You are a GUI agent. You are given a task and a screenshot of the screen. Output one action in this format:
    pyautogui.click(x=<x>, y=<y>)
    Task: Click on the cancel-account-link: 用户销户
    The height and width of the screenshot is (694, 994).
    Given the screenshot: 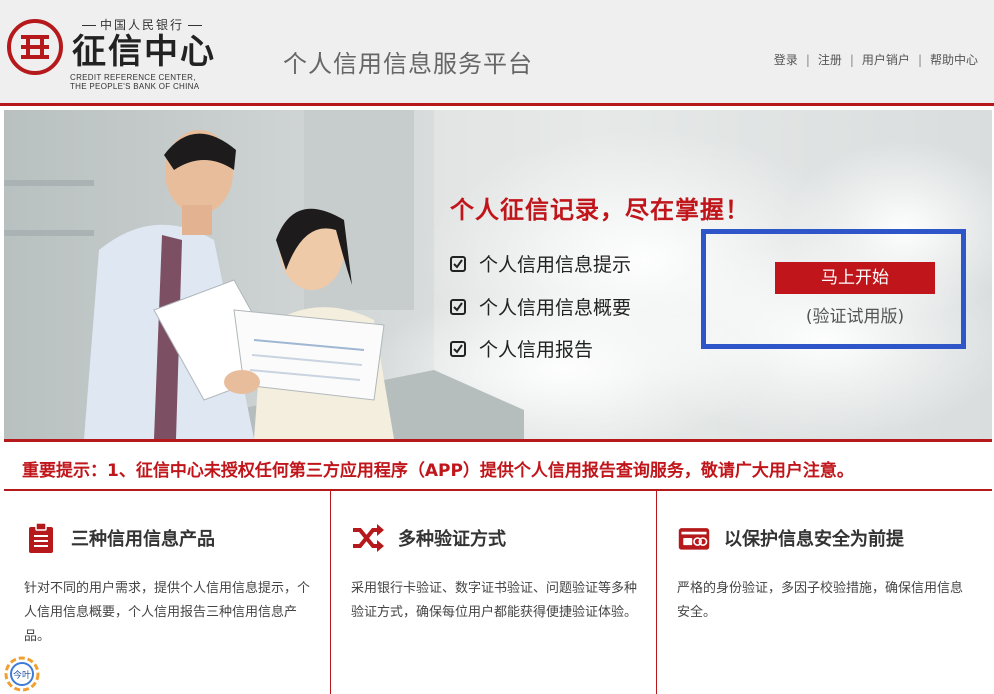 What is the action you would take?
    pyautogui.click(x=886, y=59)
    